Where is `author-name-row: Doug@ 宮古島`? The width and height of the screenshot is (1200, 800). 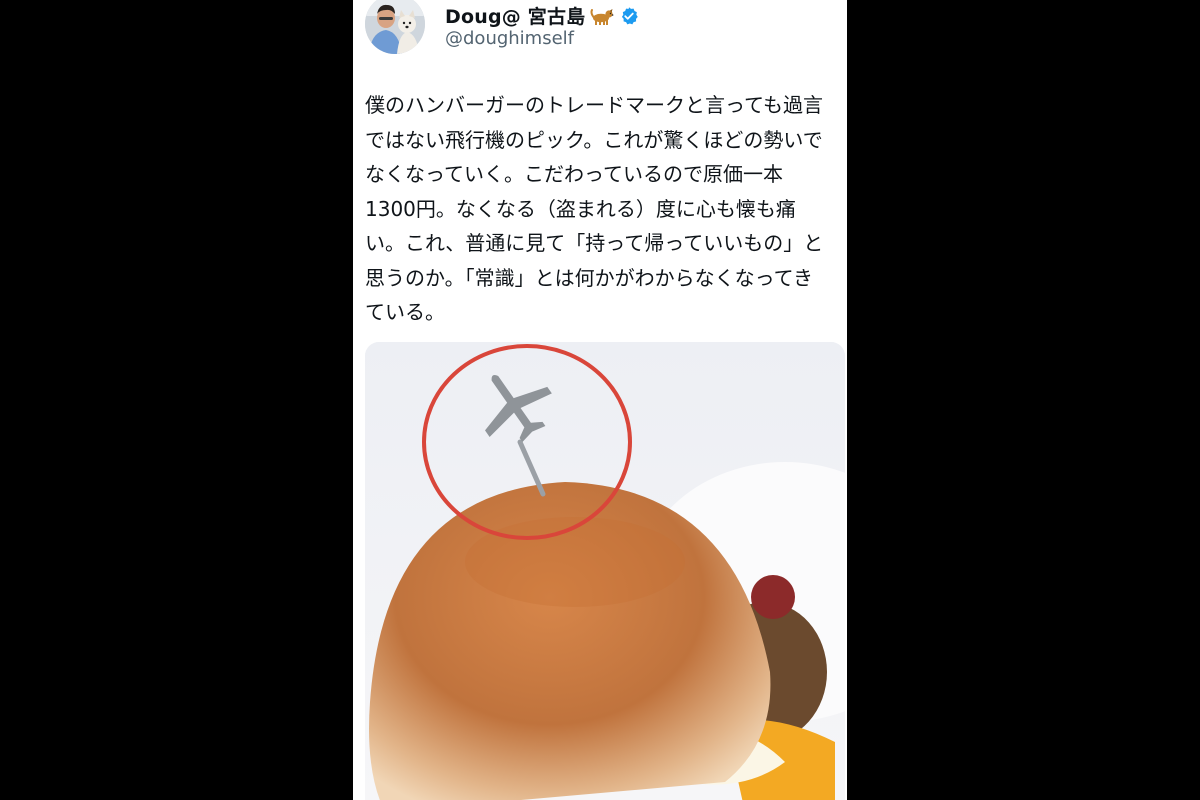
author-name-row: Doug@ 宮古島 is located at coordinates (542, 15).